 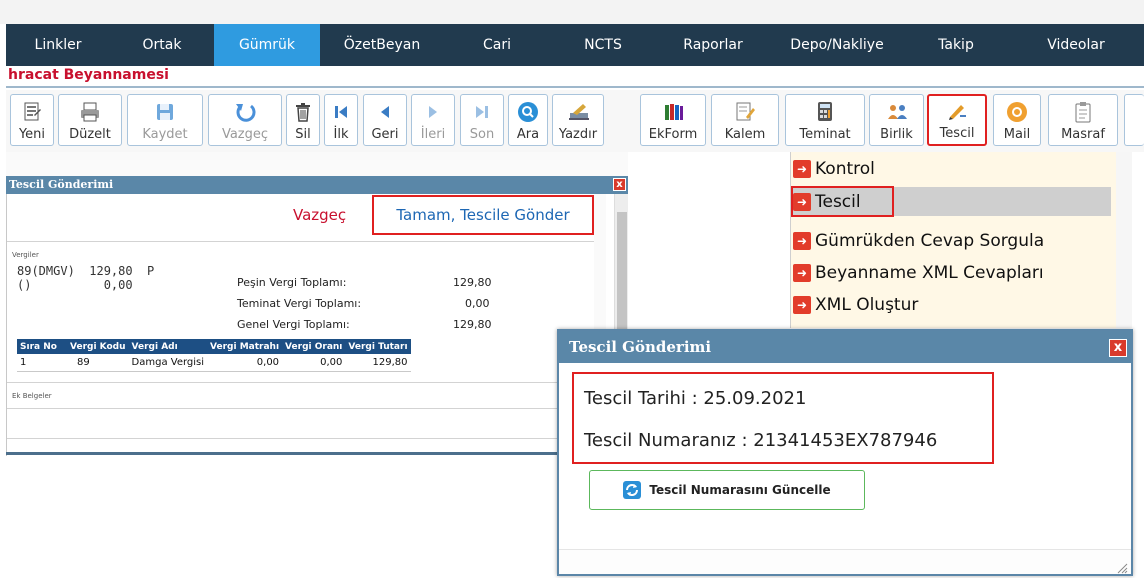 What do you see at coordinates (673, 134) in the screenshot?
I see `ekform-label: EkForm` at bounding box center [673, 134].